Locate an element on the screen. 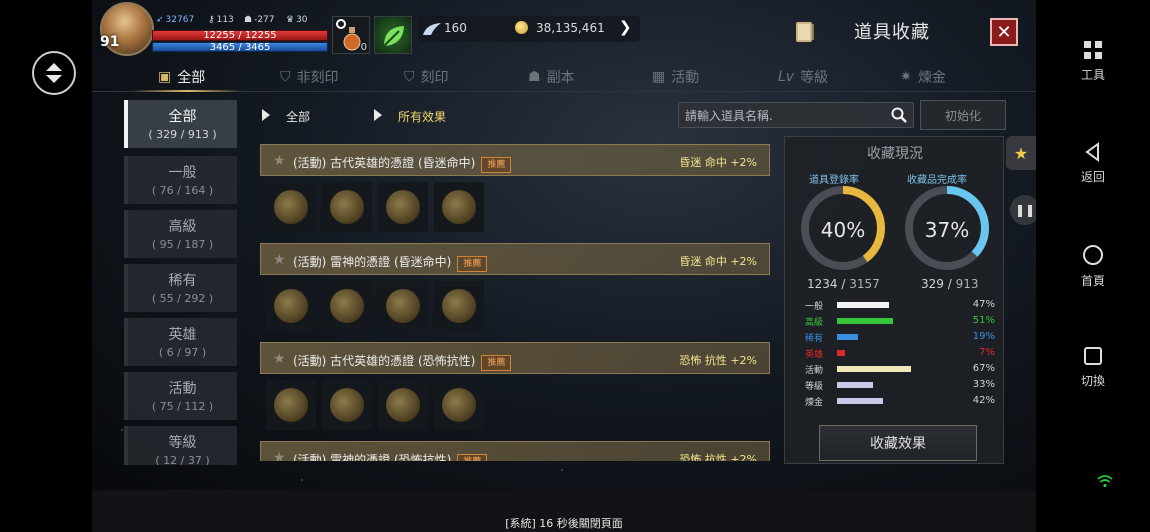 This screenshot has width=1150, height=532. tab-label: 非刻印 is located at coordinates (317, 78).